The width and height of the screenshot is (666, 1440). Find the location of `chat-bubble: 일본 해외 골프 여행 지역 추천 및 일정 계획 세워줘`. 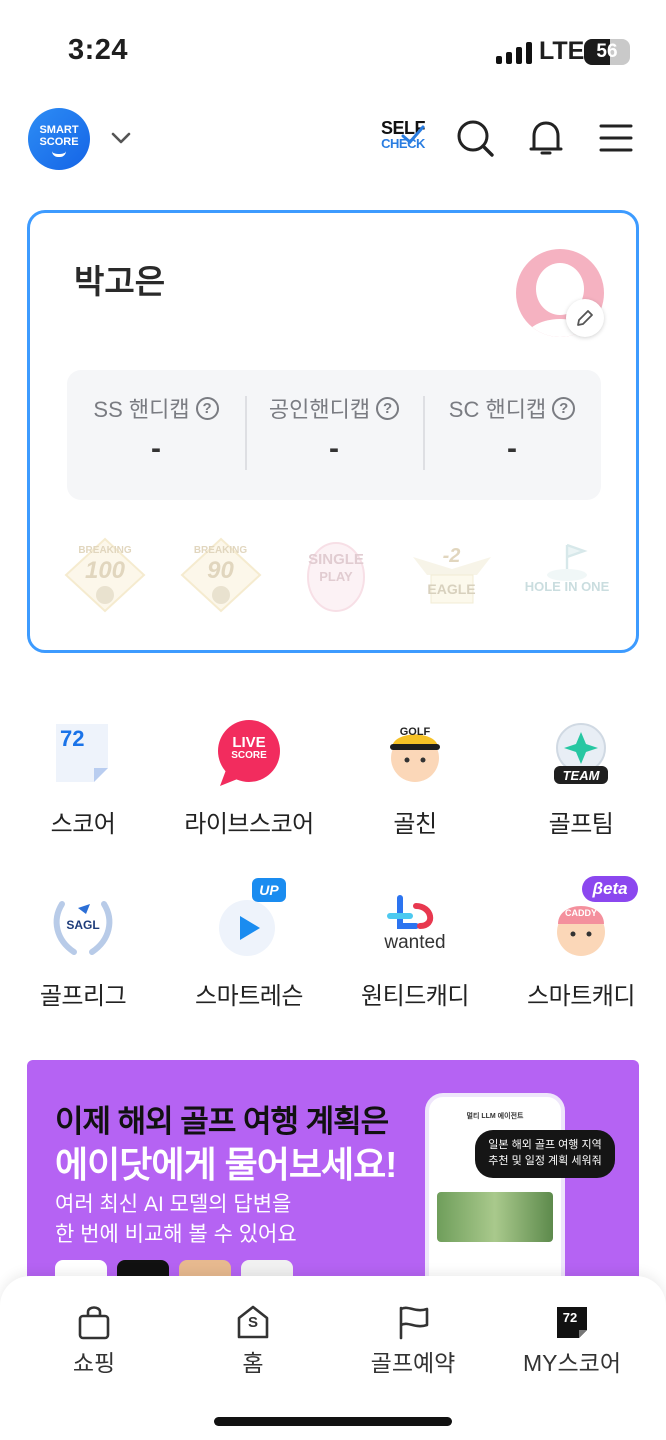

chat-bubble: 일본 해외 골프 여행 지역 추천 및 일정 계획 세워줘 is located at coordinates (545, 1154).